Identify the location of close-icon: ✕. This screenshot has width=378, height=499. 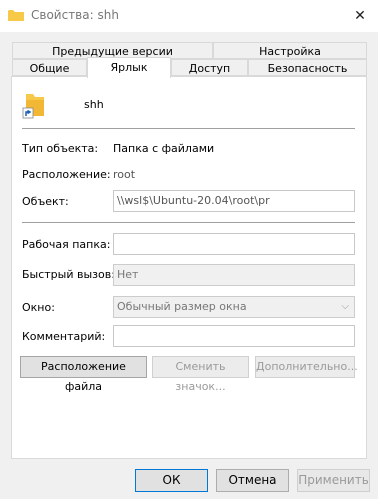
(360, 16).